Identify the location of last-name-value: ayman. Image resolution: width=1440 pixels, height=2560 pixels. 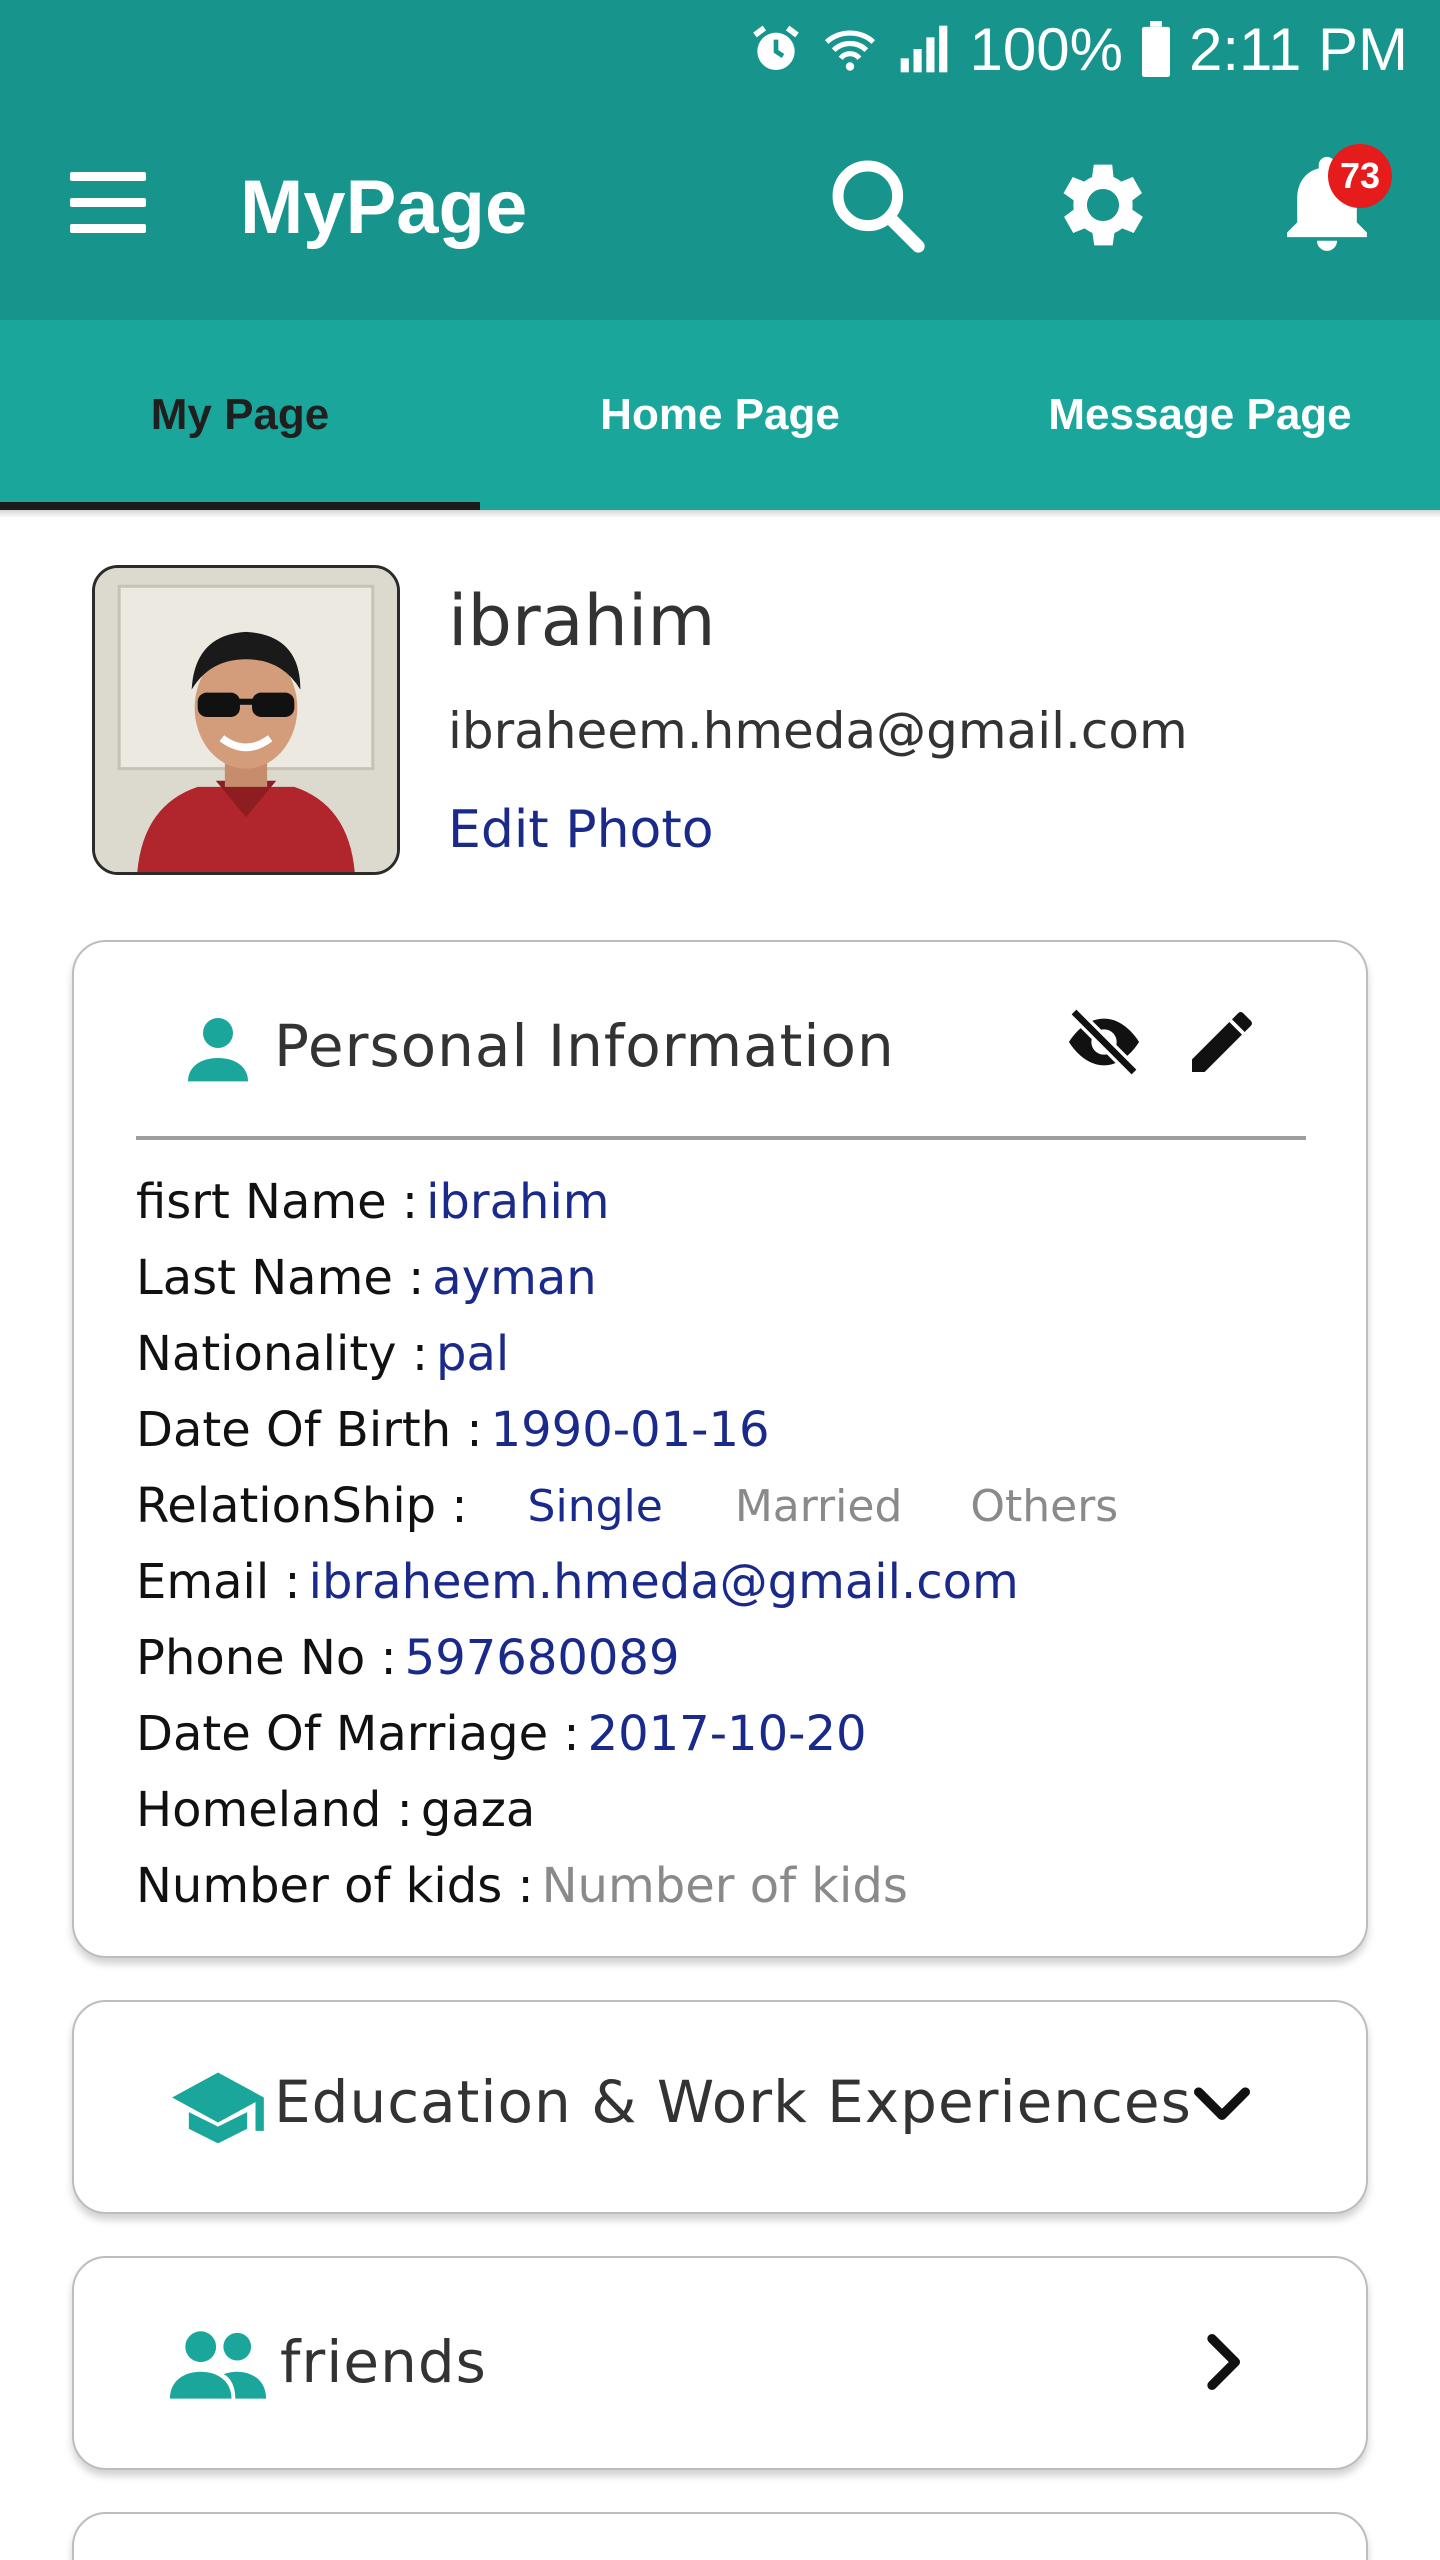
(514, 1278).